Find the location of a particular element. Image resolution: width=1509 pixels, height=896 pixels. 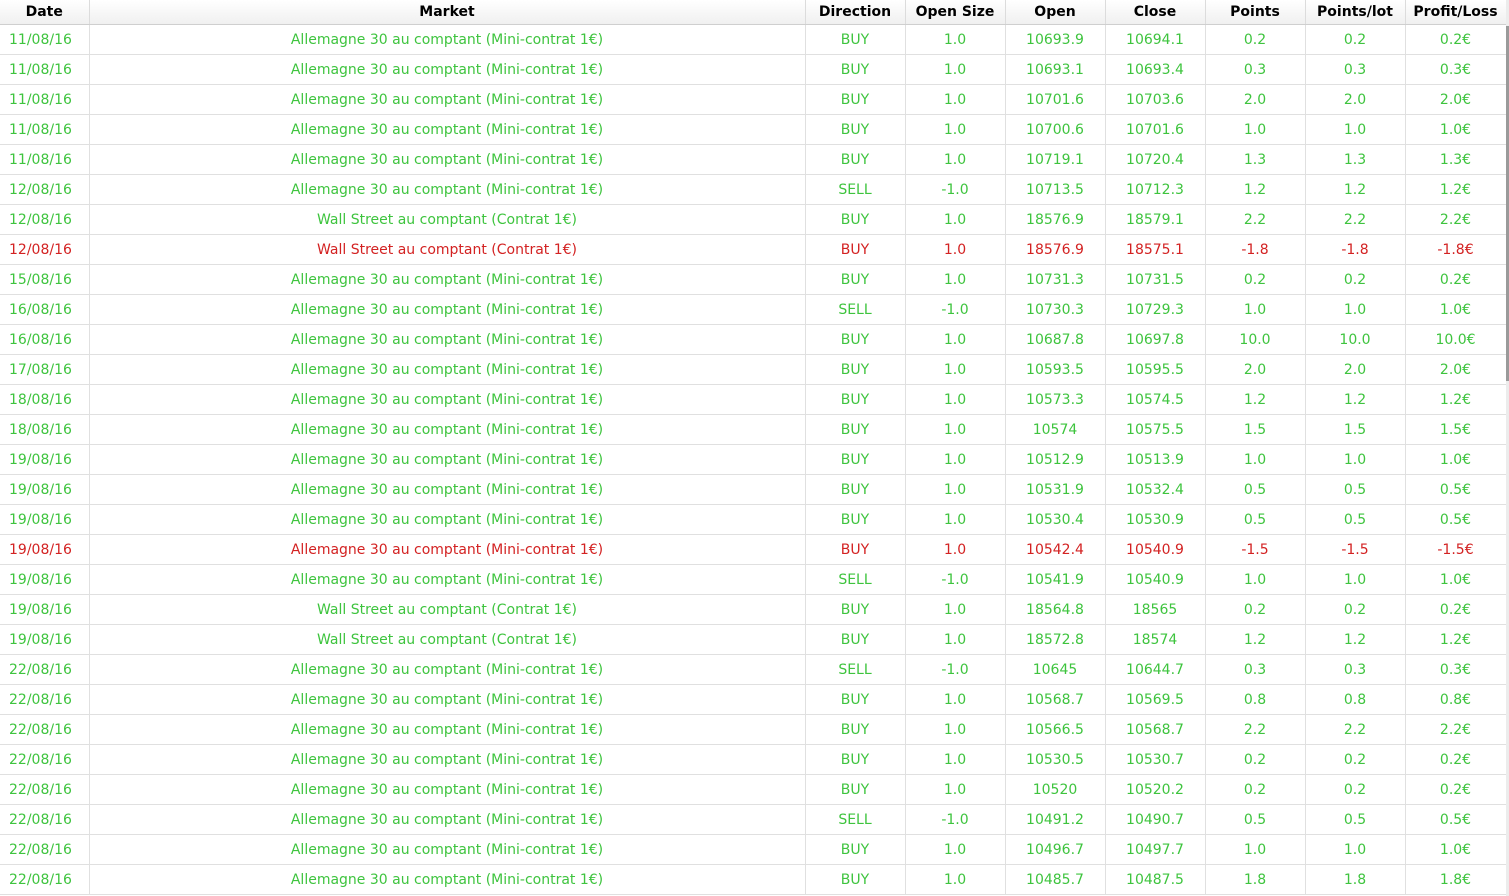

column-header-points: Points is located at coordinates (1255, 12).